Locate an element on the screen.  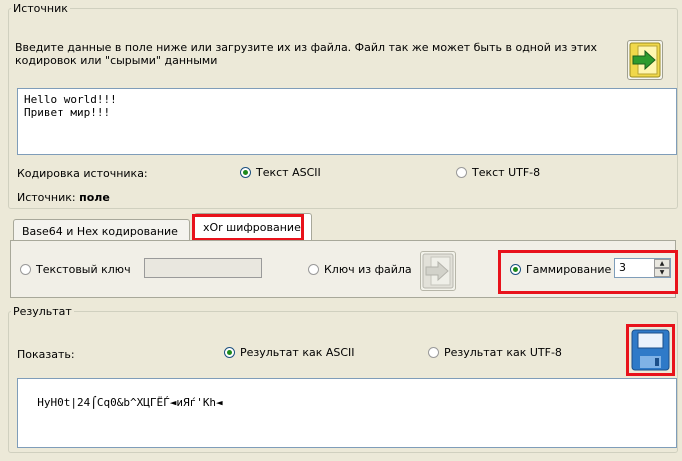
source-origin-value: поле is located at coordinates (94, 197).